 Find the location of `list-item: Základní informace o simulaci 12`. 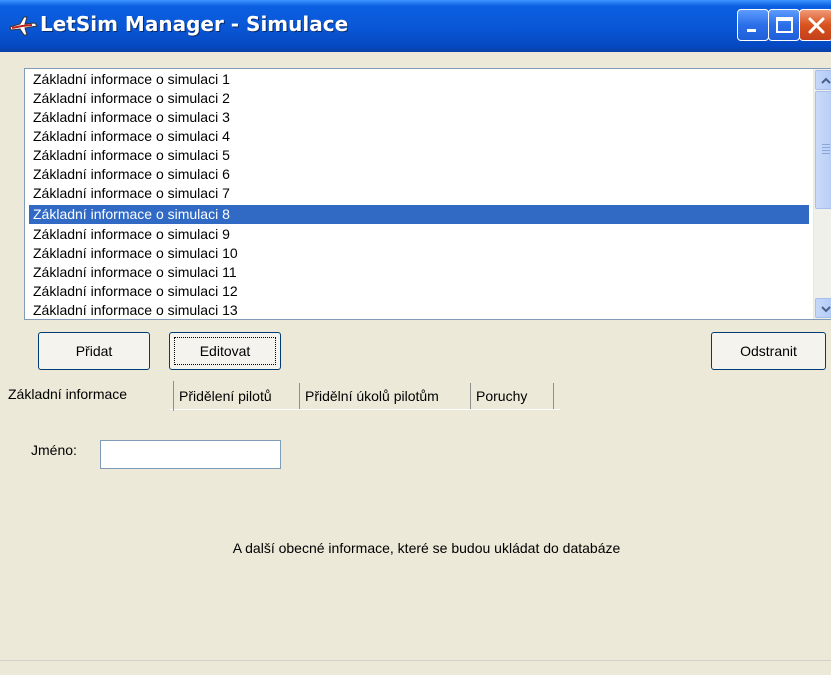

list-item: Základní informace o simulaci 12 is located at coordinates (419, 291).